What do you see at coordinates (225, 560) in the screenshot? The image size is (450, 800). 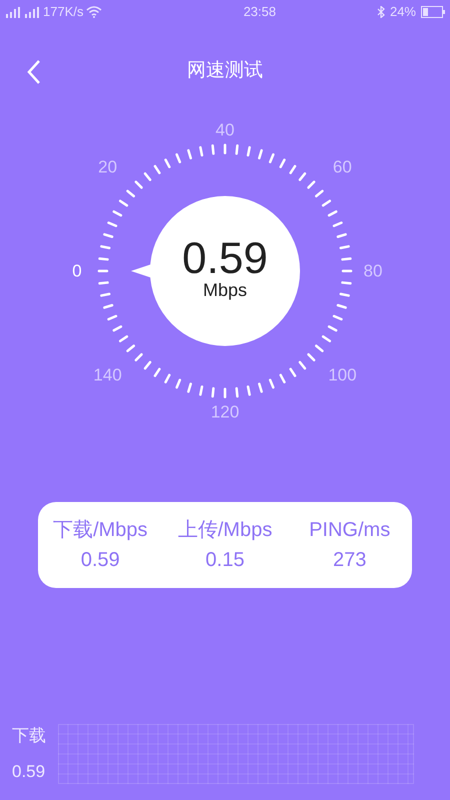 I see `stat-value: 0.15` at bounding box center [225, 560].